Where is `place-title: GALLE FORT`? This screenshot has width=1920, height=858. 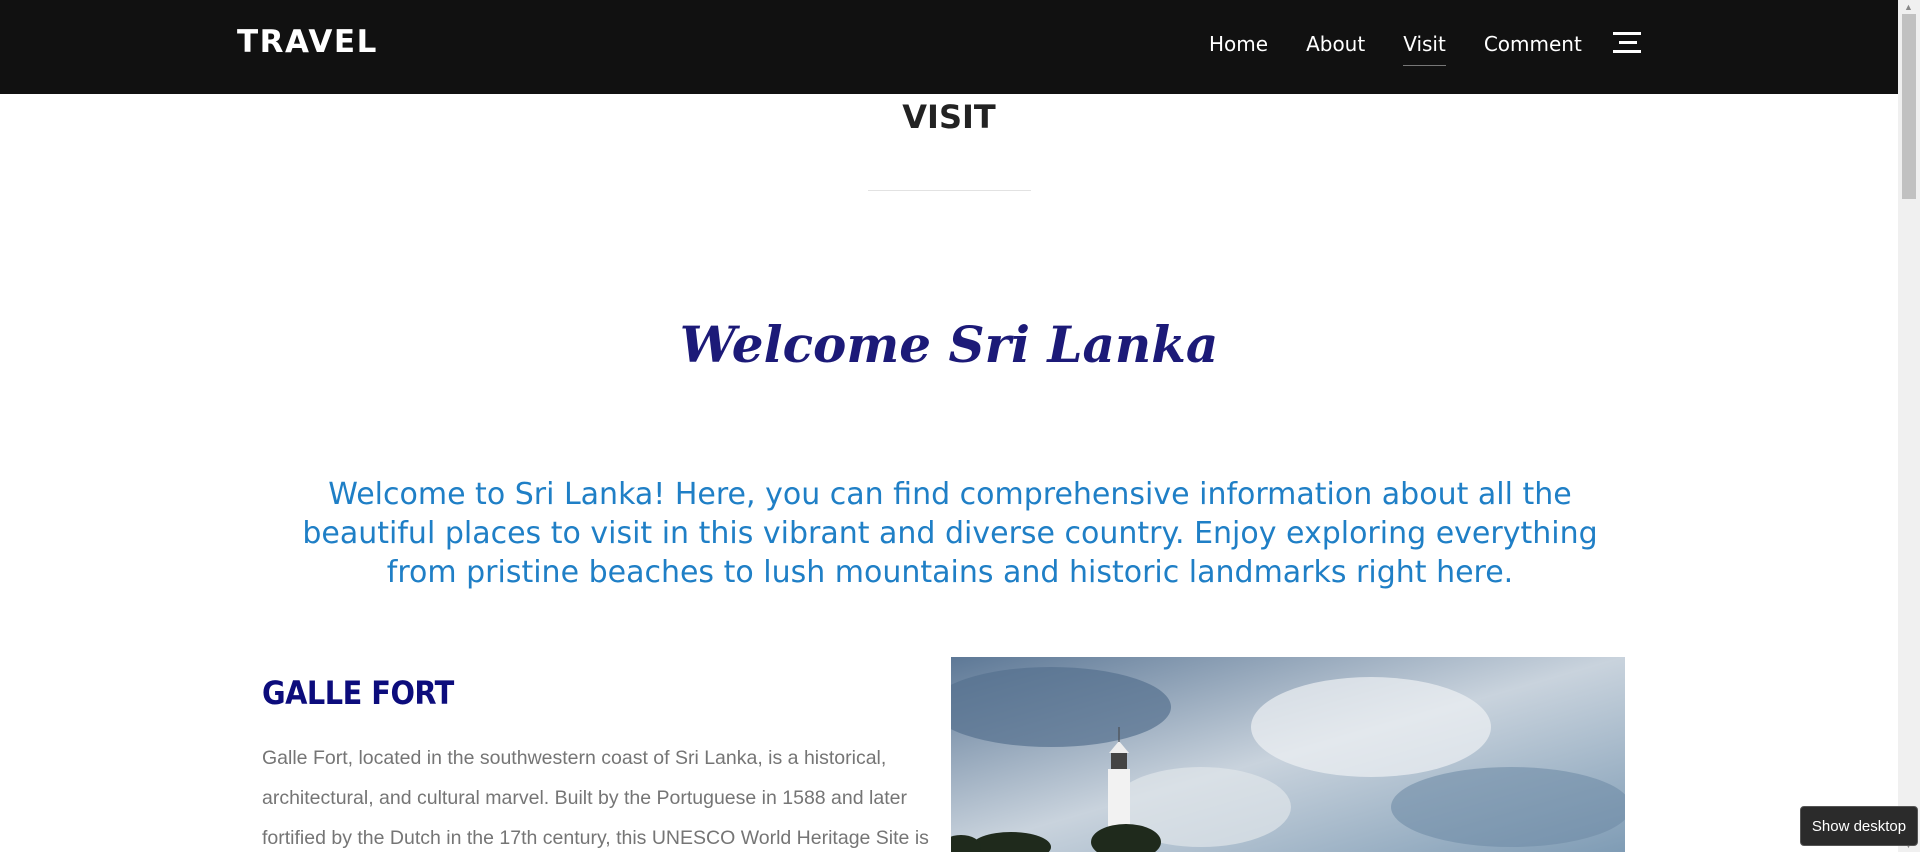
place-title: GALLE FORT is located at coordinates (358, 693).